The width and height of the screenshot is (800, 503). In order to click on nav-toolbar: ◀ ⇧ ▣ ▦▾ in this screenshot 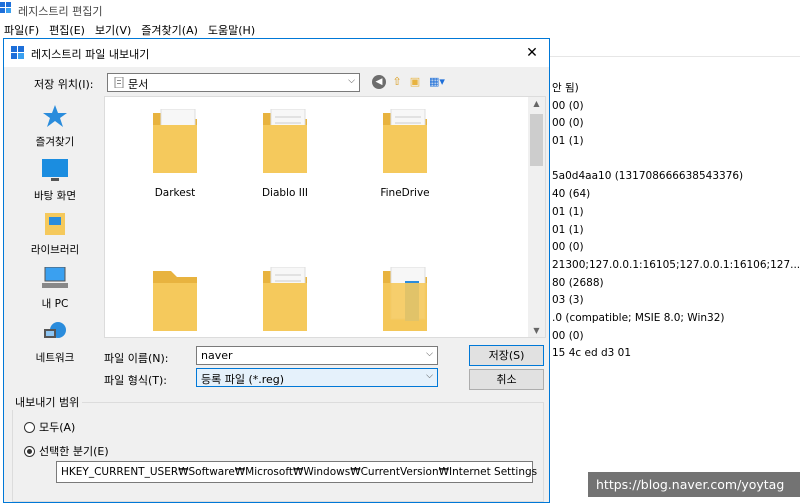, I will do `click(410, 82)`.